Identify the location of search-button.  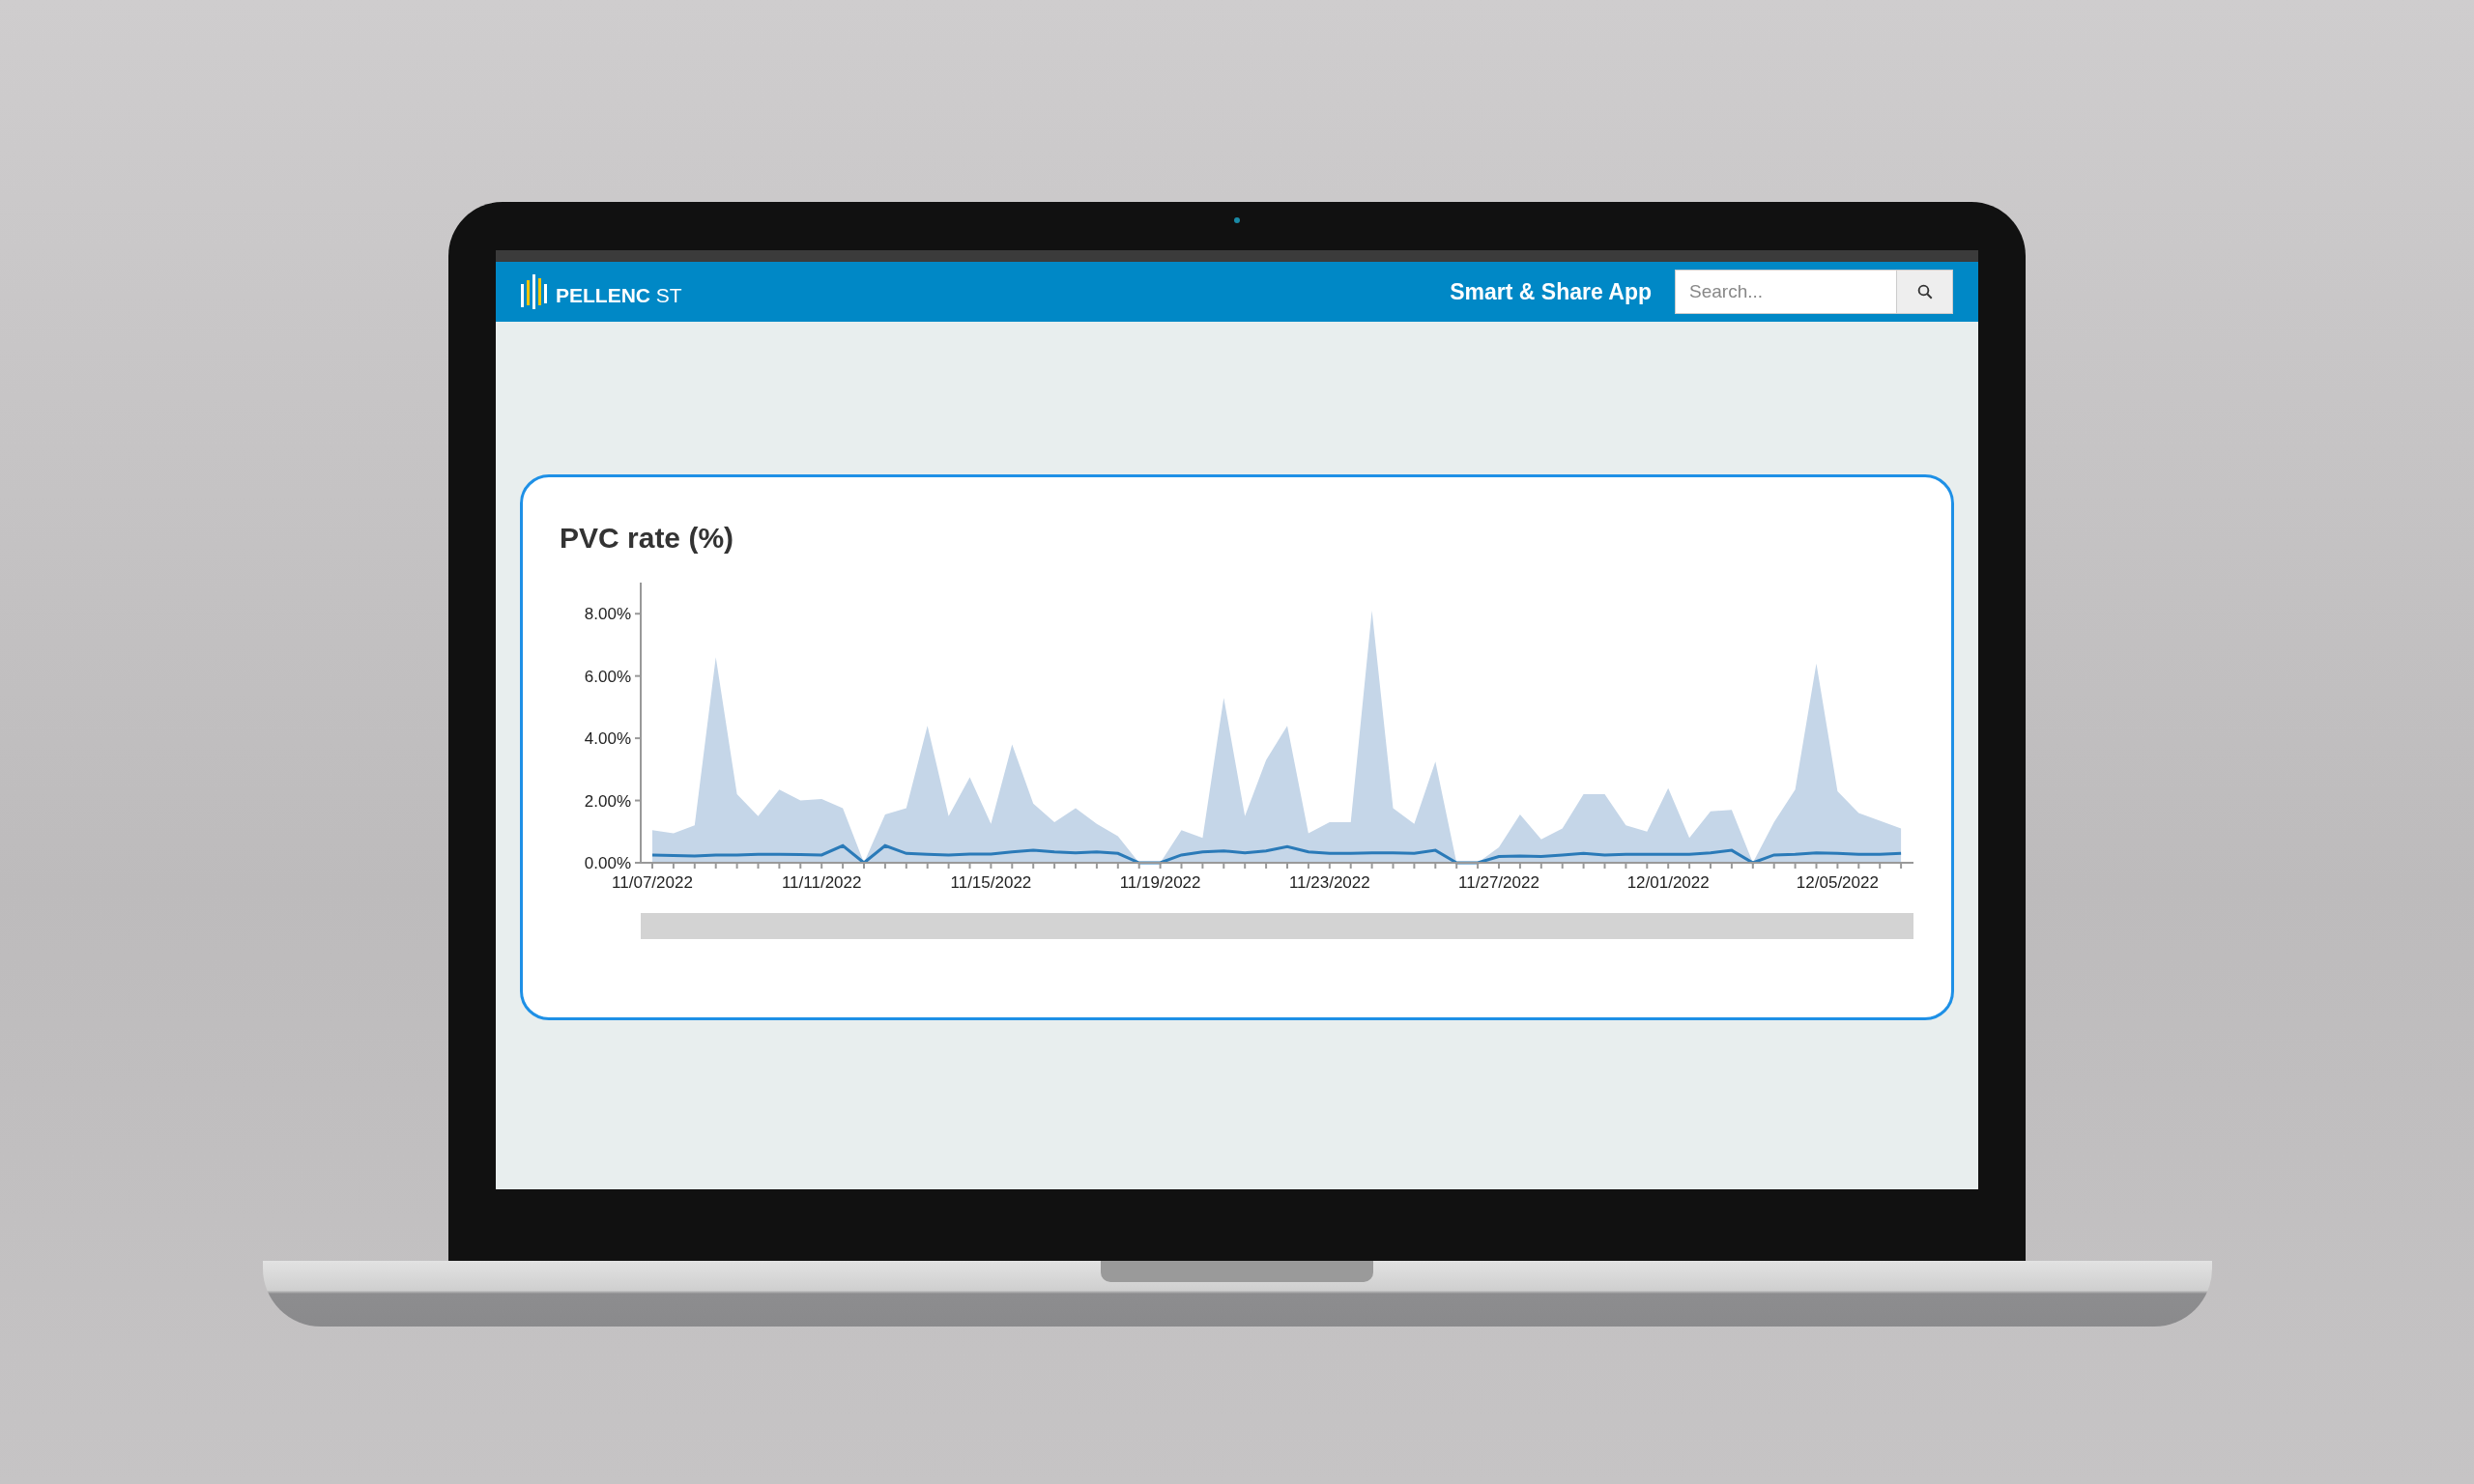
(1925, 292).